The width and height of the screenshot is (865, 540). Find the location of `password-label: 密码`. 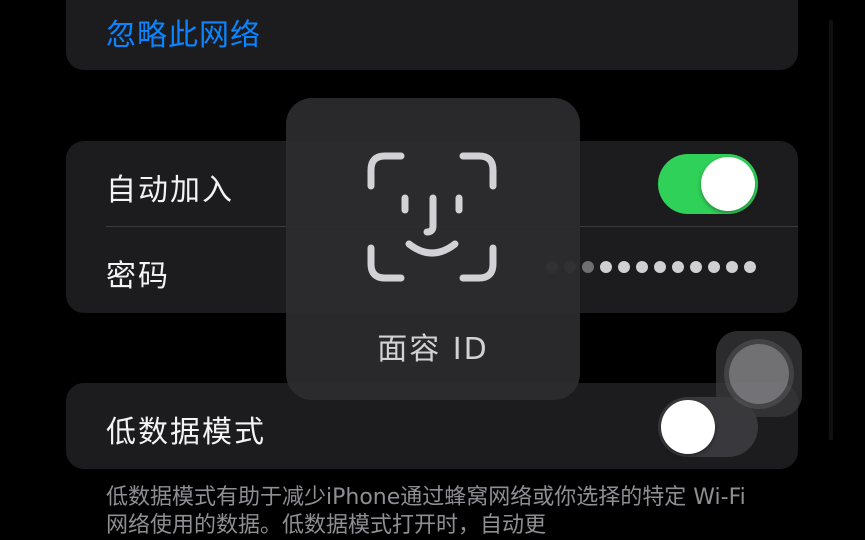

password-label: 密码 is located at coordinates (138, 276).